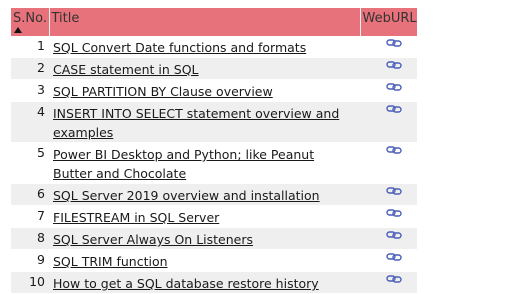  I want to click on article-title-link: CASE statement in SQL, so click(126, 69).